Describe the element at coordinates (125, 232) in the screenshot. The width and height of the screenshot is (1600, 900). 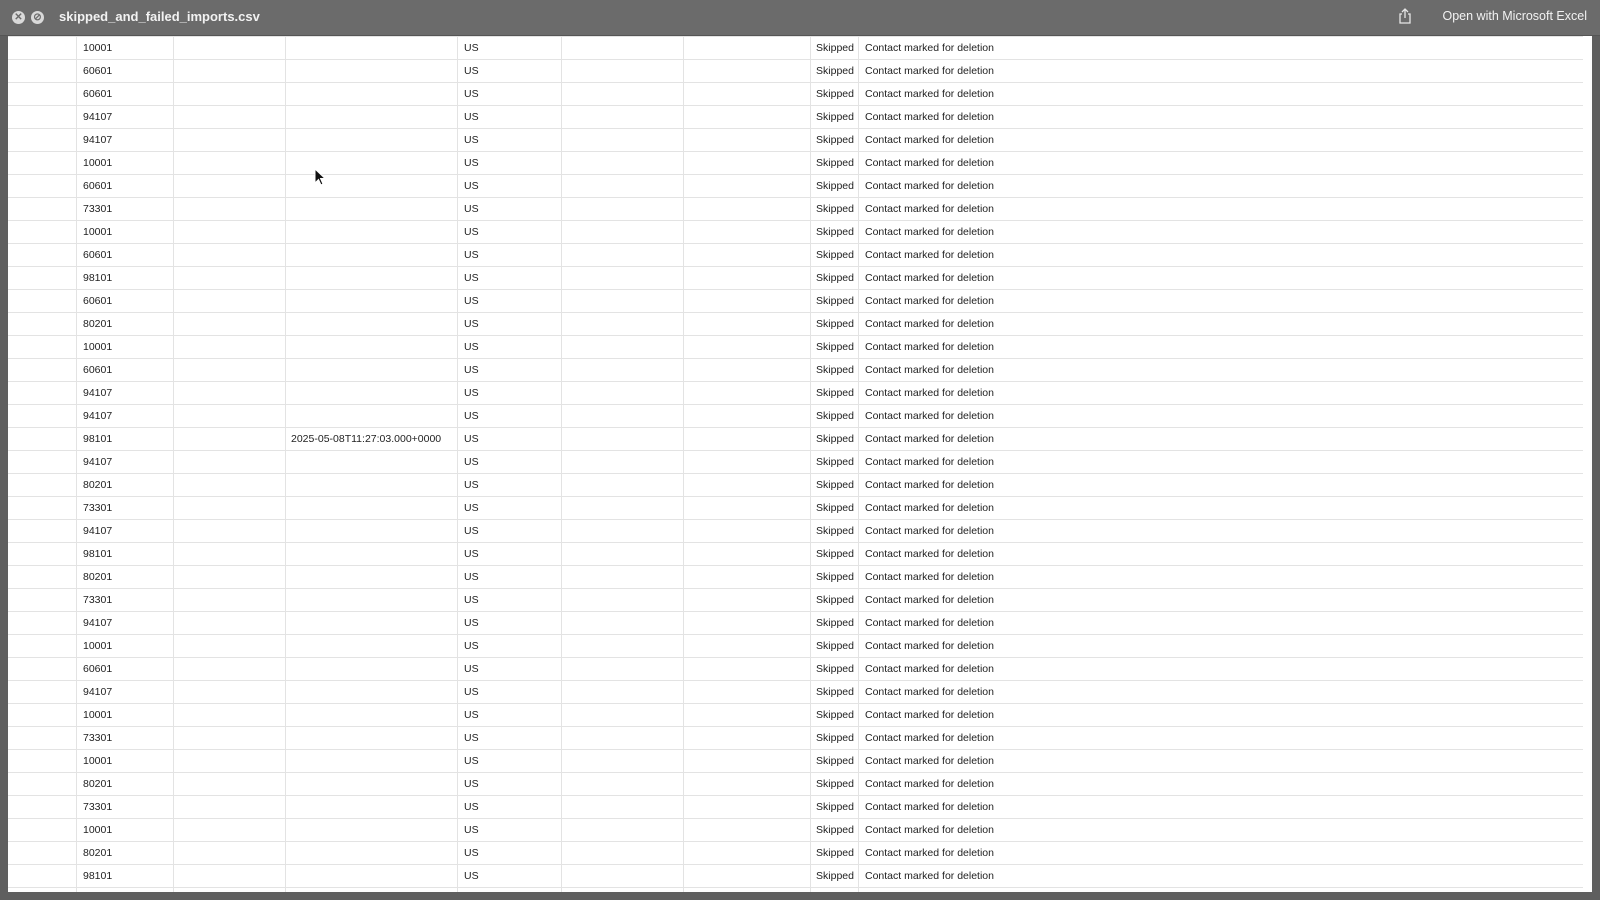
I see `cell-zip: 10001` at that location.